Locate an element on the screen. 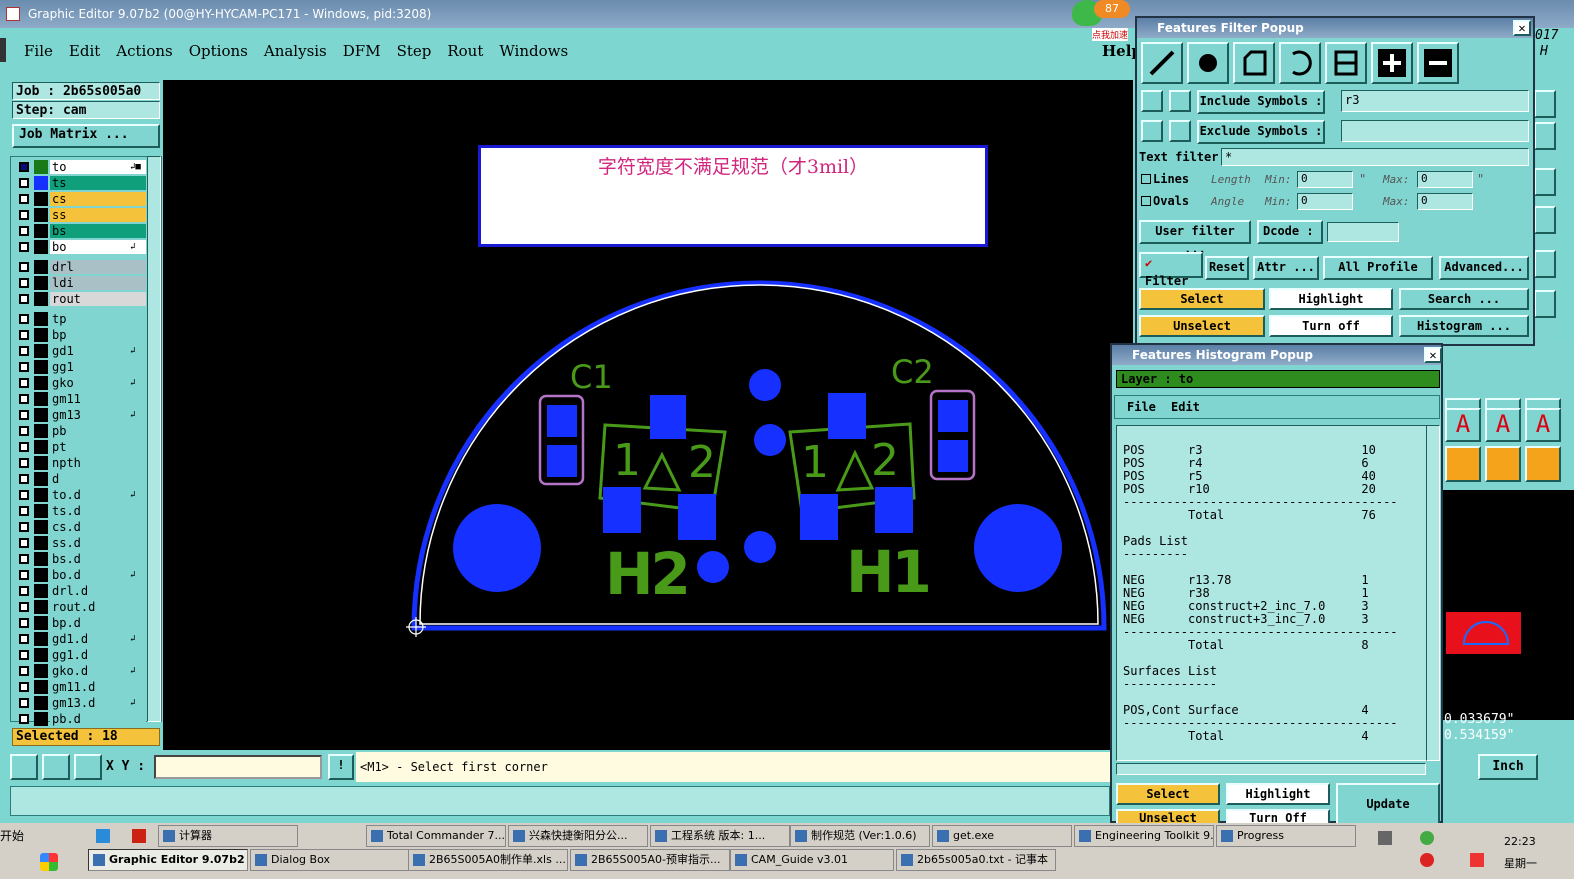 This screenshot has width=1574, height=879. taskbar-item: 计算器 is located at coordinates (228, 836).